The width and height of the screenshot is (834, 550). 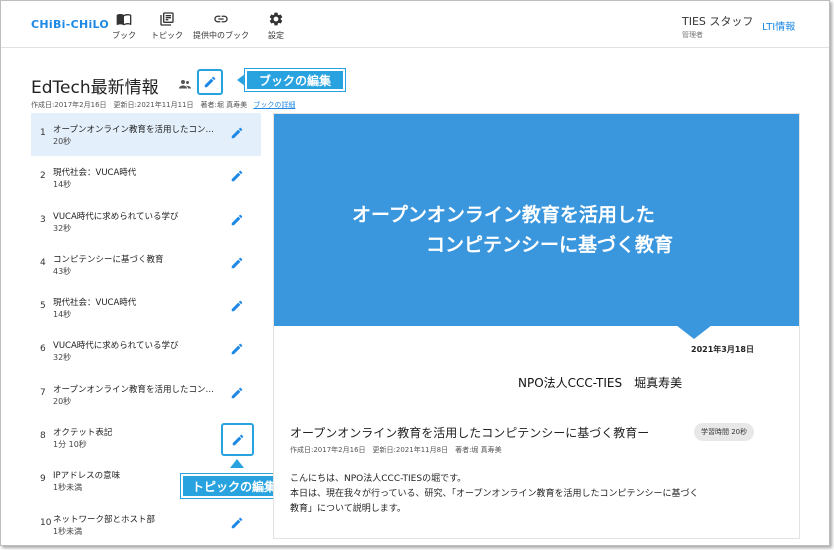 What do you see at coordinates (43, 219) in the screenshot?
I see `topic-number: 3` at bounding box center [43, 219].